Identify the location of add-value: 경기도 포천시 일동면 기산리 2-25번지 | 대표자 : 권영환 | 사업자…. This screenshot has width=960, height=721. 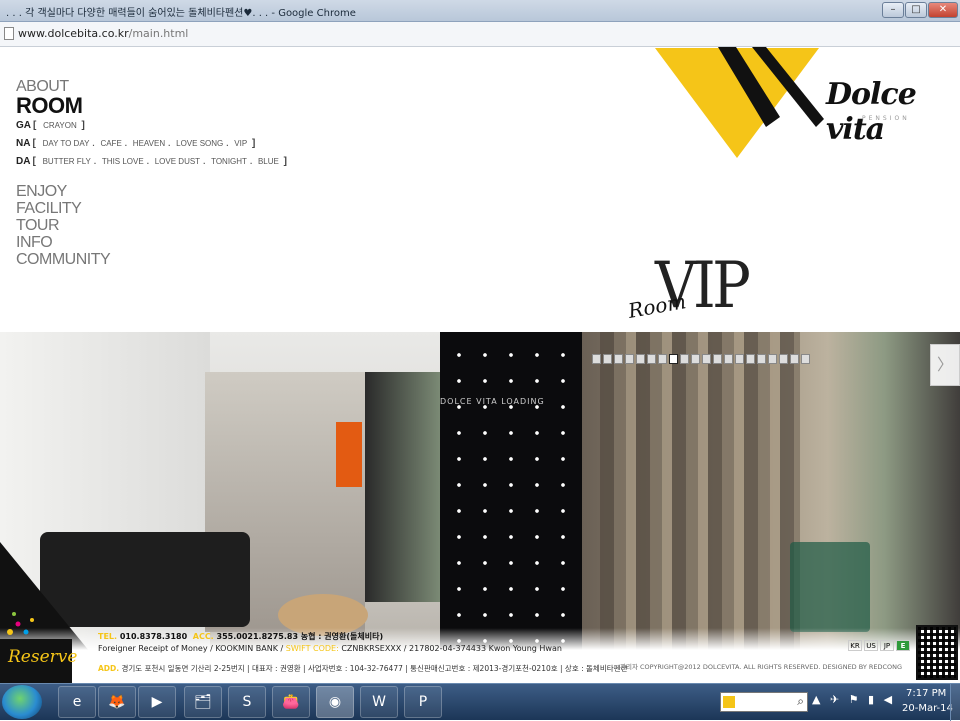
(374, 668).